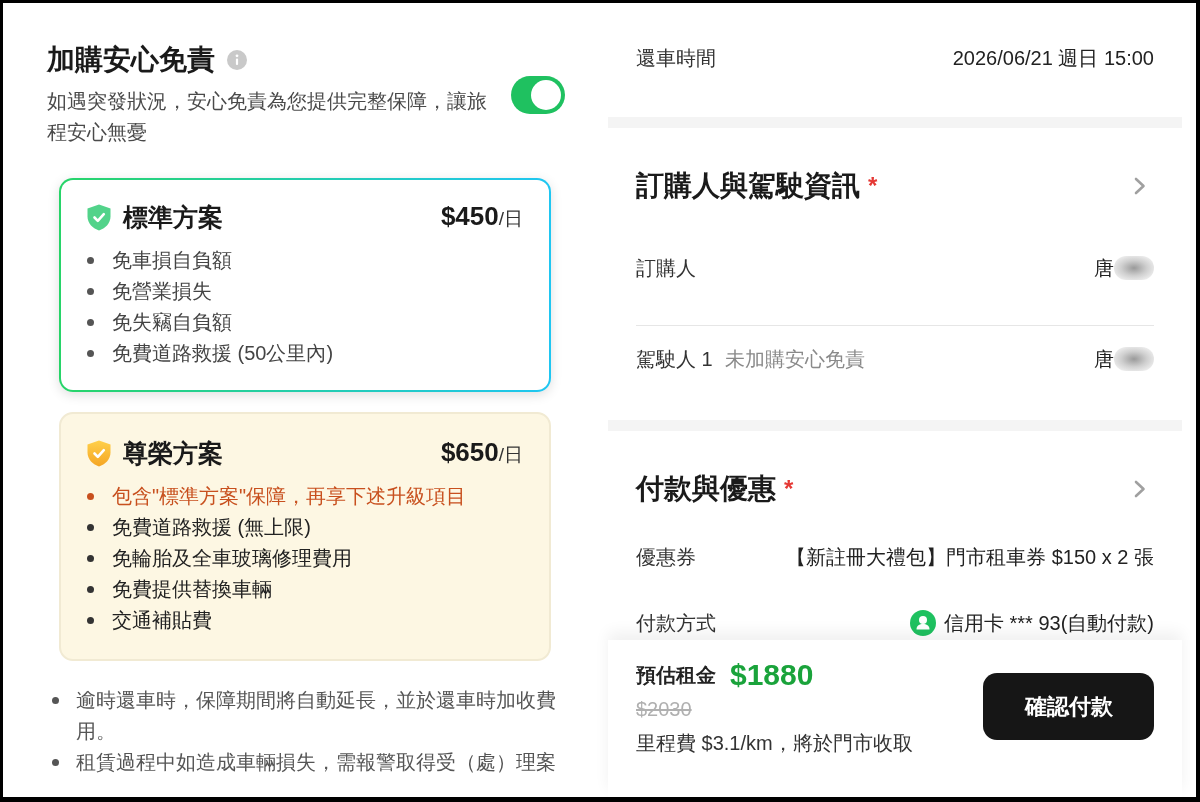  Describe the element at coordinates (666, 268) in the screenshot. I see `row-label: 訂購人` at that location.